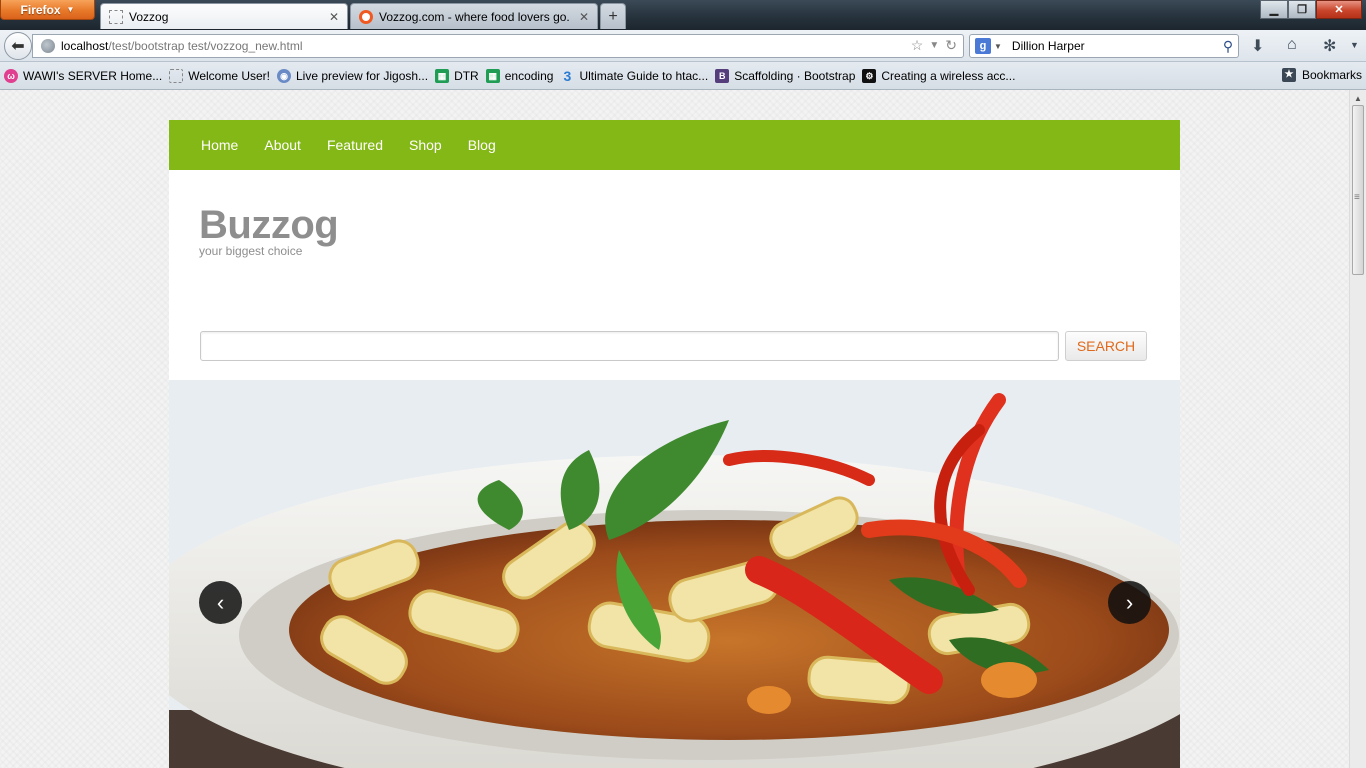 This screenshot has height=768, width=1366. I want to click on nav-home: Home, so click(219, 145).